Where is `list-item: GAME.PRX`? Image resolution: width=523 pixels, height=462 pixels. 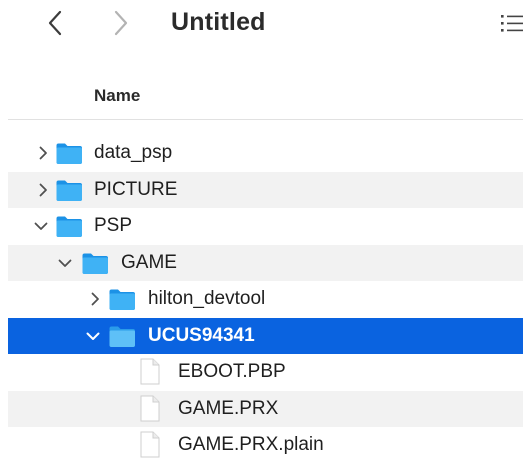
list-item: GAME.PRX is located at coordinates (265, 408).